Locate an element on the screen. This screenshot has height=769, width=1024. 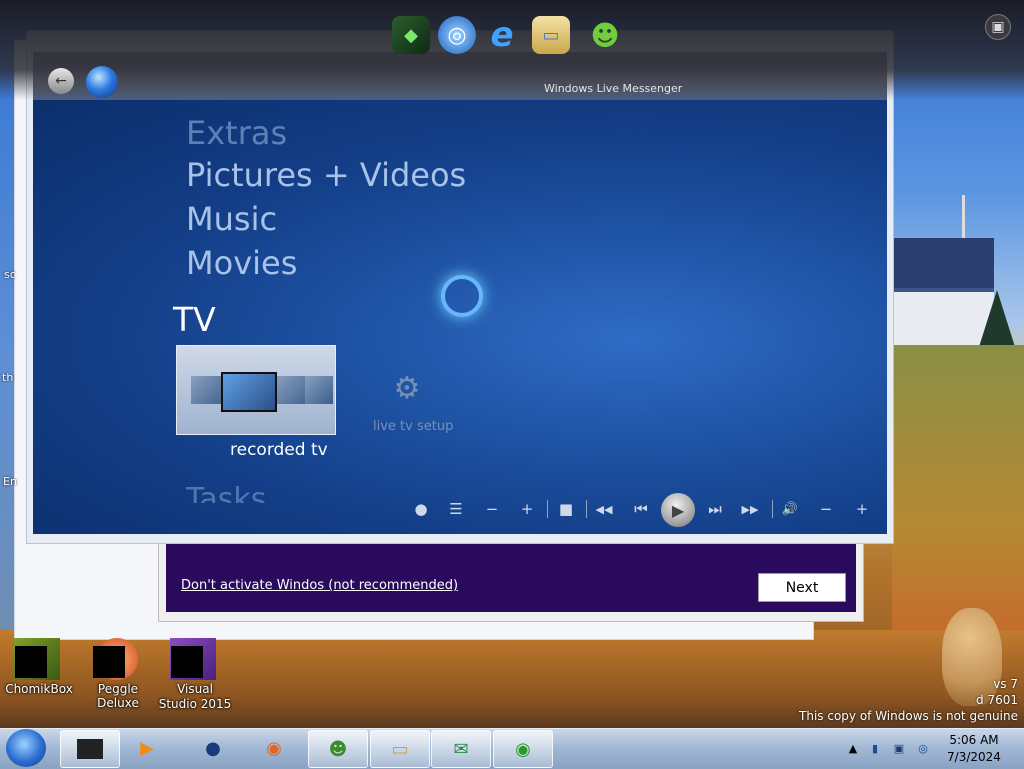
watermark-line: d 7601 is located at coordinates (997, 700).